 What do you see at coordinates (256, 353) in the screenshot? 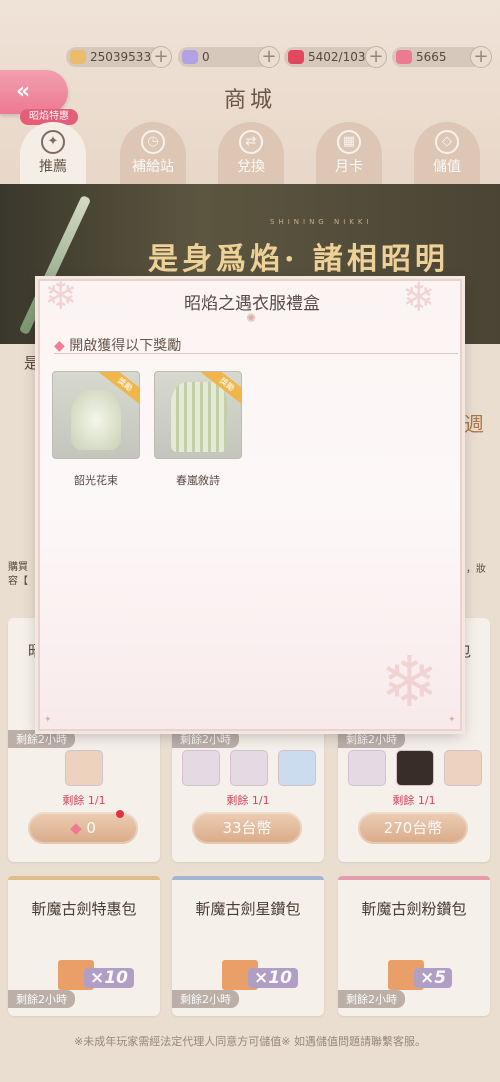
I see `divider` at bounding box center [256, 353].